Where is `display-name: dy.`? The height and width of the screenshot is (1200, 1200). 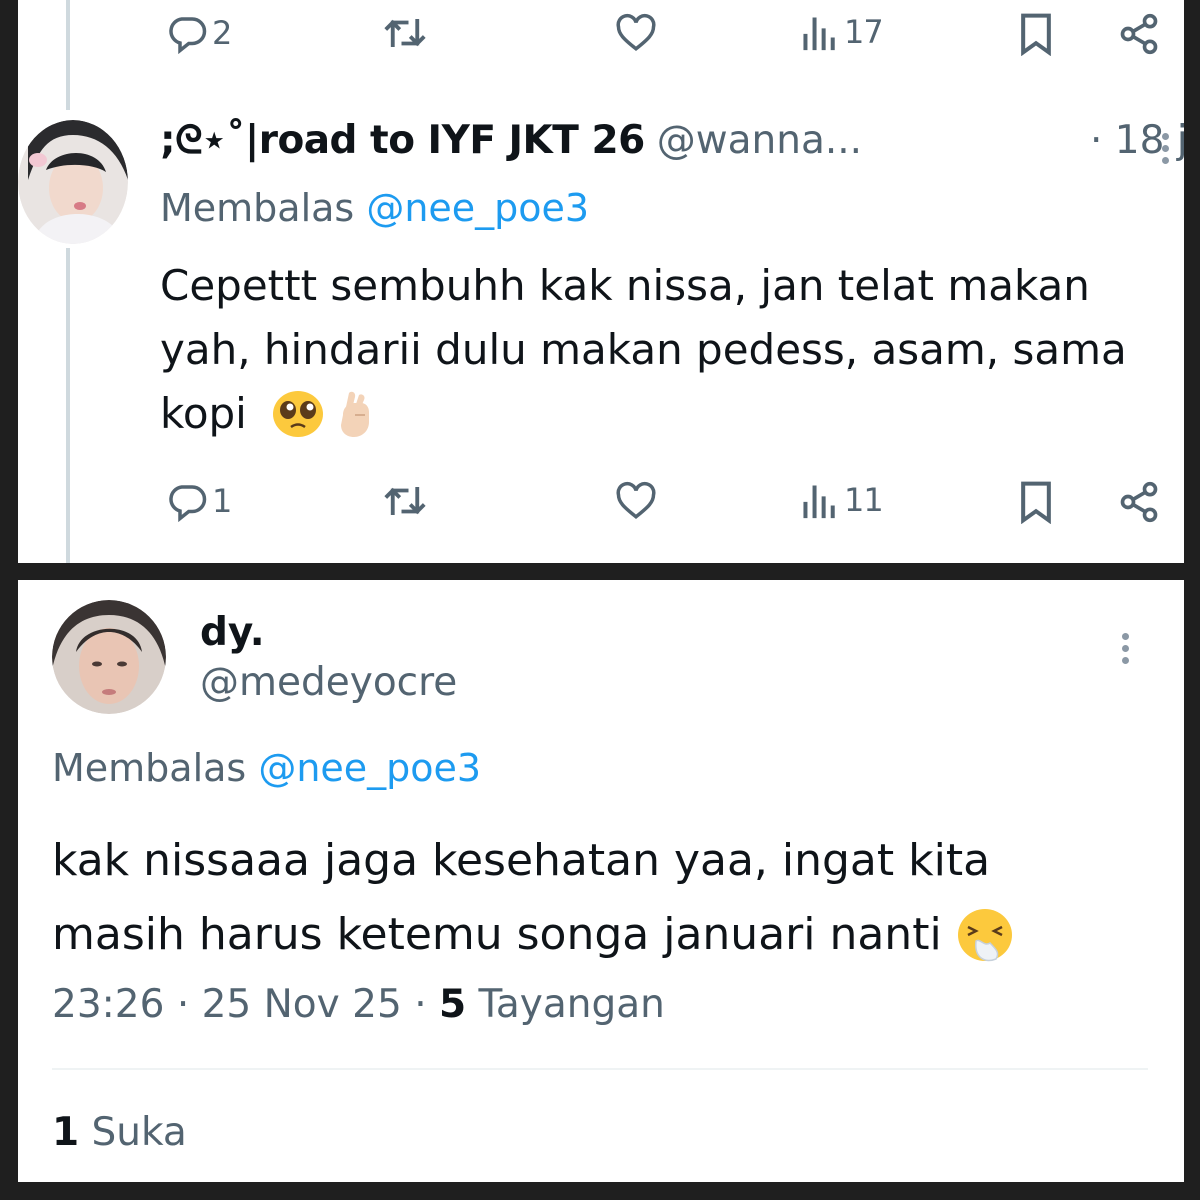
display-name: dy. is located at coordinates (232, 632).